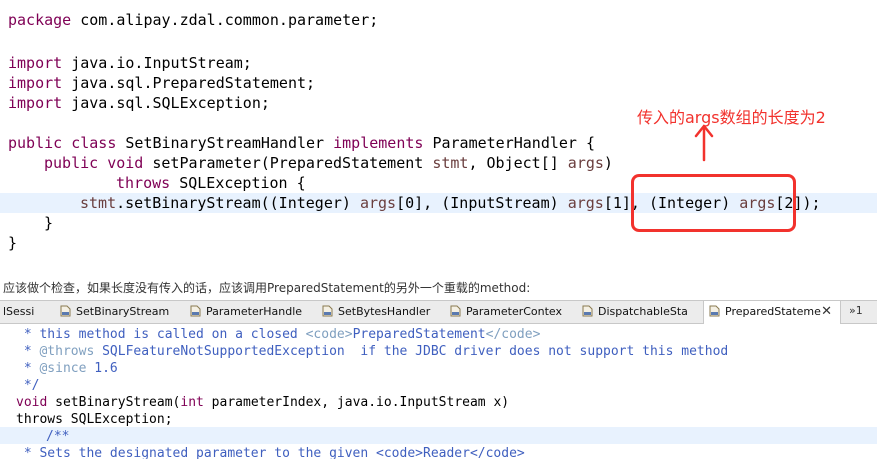 The width and height of the screenshot is (877, 459). What do you see at coordinates (255, 312) in the screenshot?
I see `tab-parameterhandle: ParameterHandle` at bounding box center [255, 312].